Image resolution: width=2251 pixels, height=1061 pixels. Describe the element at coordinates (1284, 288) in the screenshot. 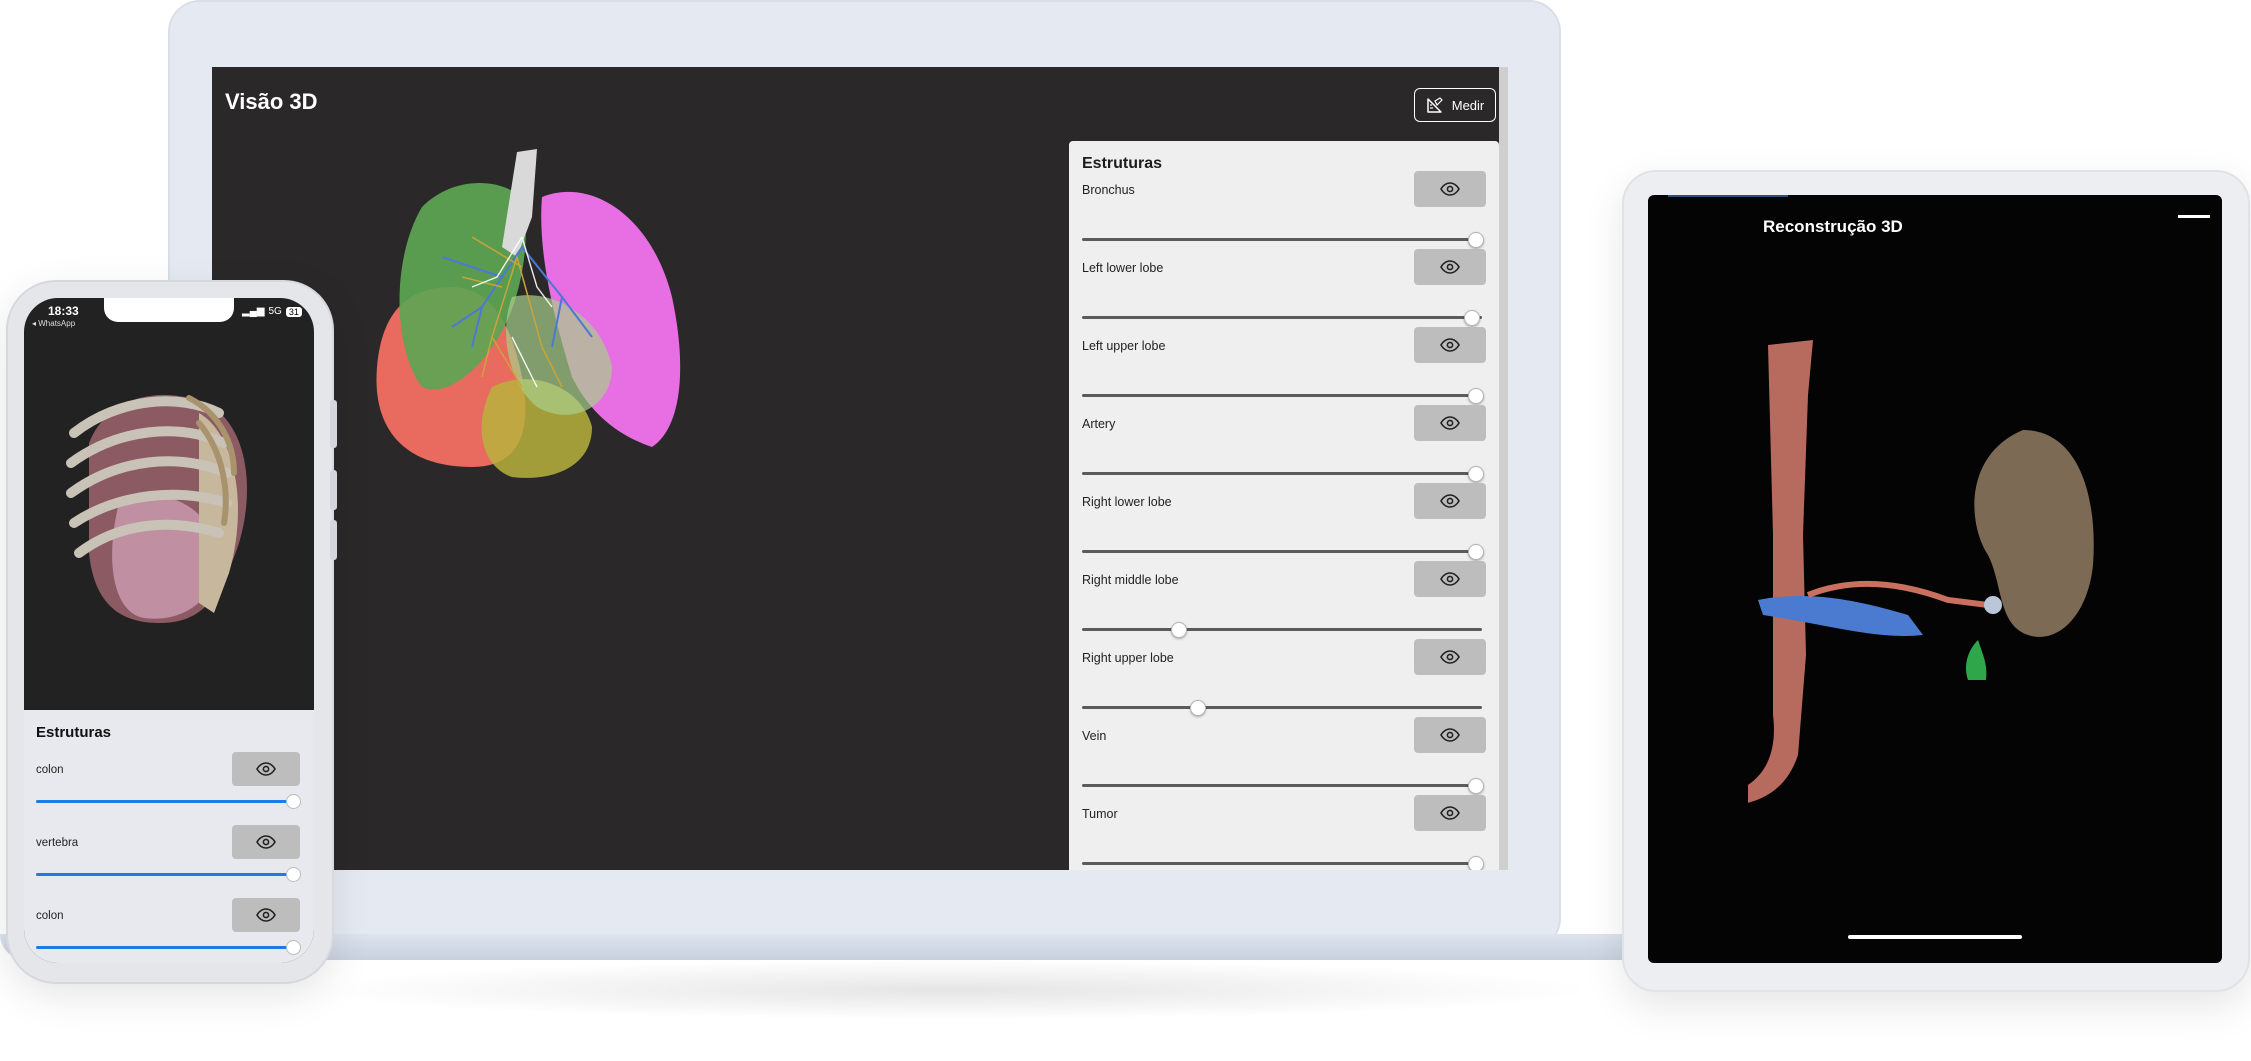

I see `structure-row: Left lower lobe` at that location.